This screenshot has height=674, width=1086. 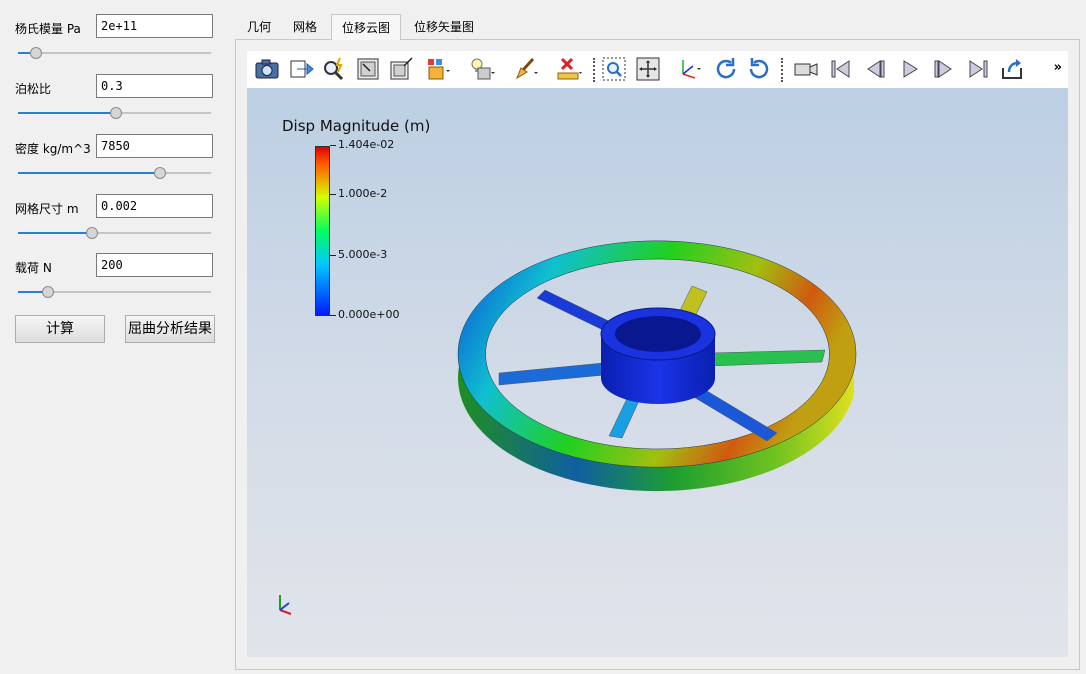 What do you see at coordinates (154, 206) in the screenshot?
I see `mesh-size-input: 0.002` at bounding box center [154, 206].